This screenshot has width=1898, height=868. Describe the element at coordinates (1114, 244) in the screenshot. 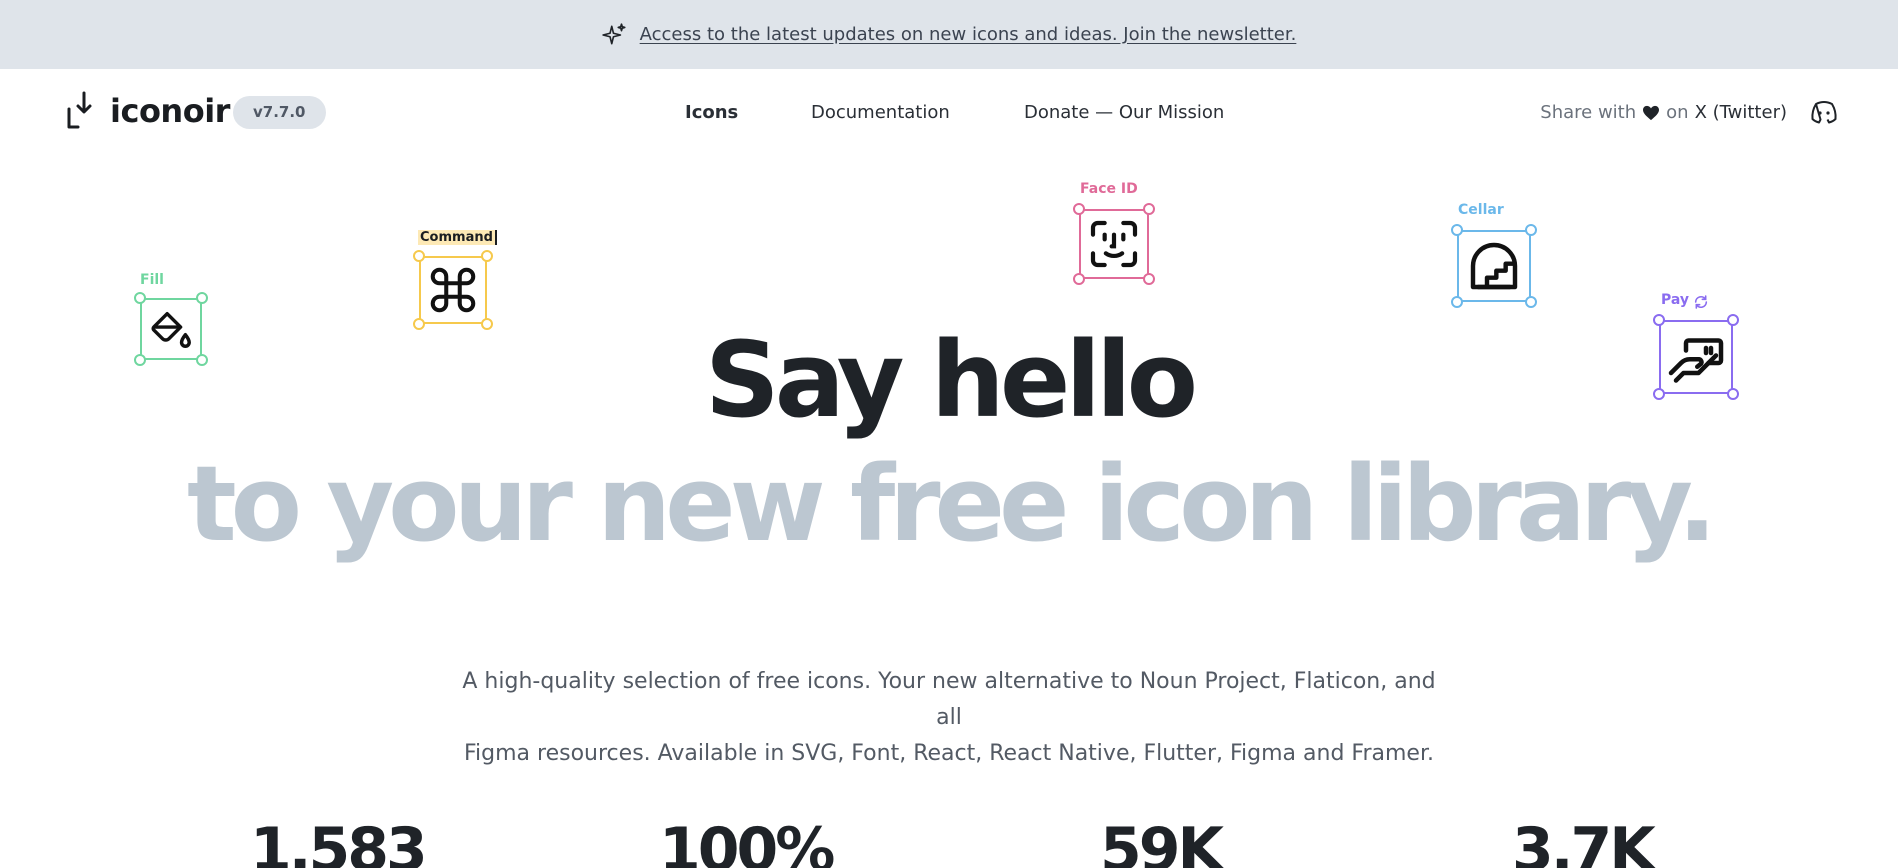

I see `face-id-icon` at that location.